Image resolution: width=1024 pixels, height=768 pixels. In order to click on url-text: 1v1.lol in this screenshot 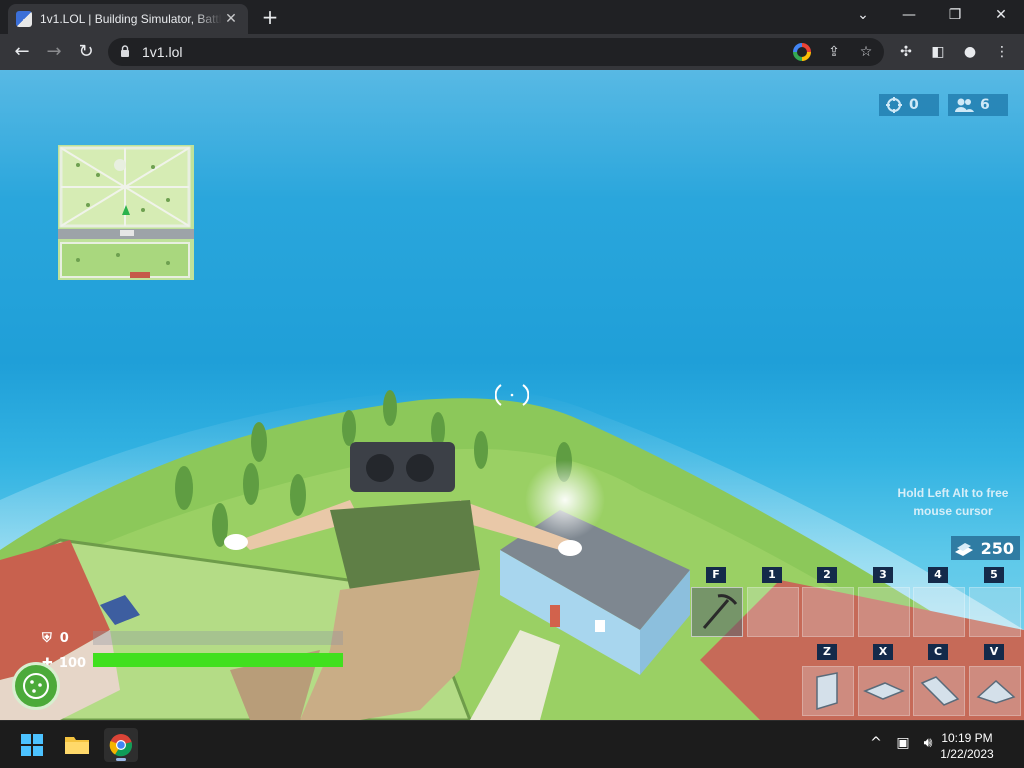, I will do `click(162, 52)`.